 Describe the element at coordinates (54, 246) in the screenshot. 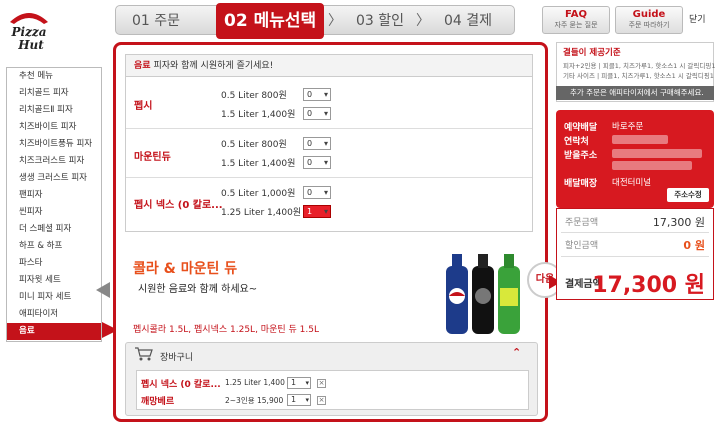

I see `menu-item: 하프 & 하프` at that location.